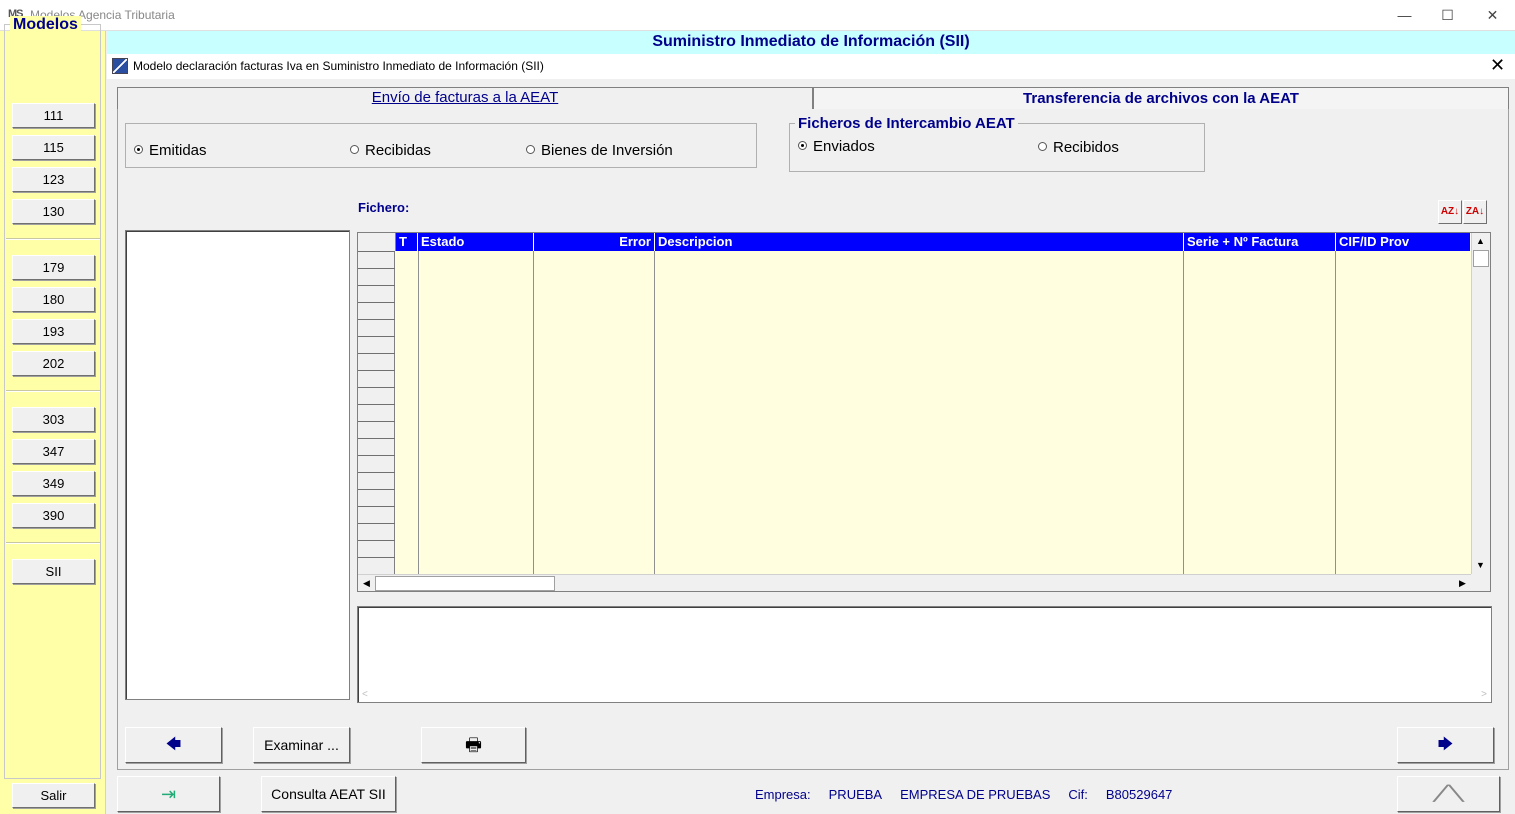  Describe the element at coordinates (53, 363) in the screenshot. I see `model-button-202: 202` at that location.